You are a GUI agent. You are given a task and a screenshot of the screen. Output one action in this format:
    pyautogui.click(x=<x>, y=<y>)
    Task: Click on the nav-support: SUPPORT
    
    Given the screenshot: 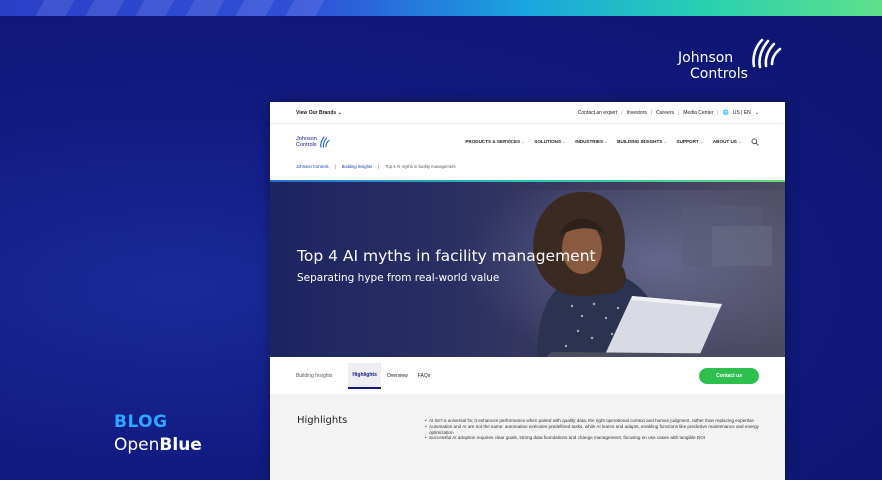 What is the action you would take?
    pyautogui.click(x=690, y=142)
    